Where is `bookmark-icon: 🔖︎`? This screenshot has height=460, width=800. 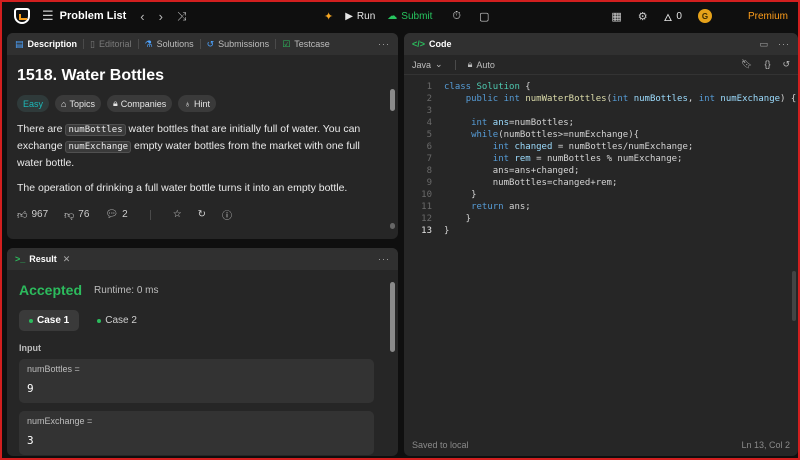
bookmark-icon: 🔖︎ is located at coordinates (746, 64).